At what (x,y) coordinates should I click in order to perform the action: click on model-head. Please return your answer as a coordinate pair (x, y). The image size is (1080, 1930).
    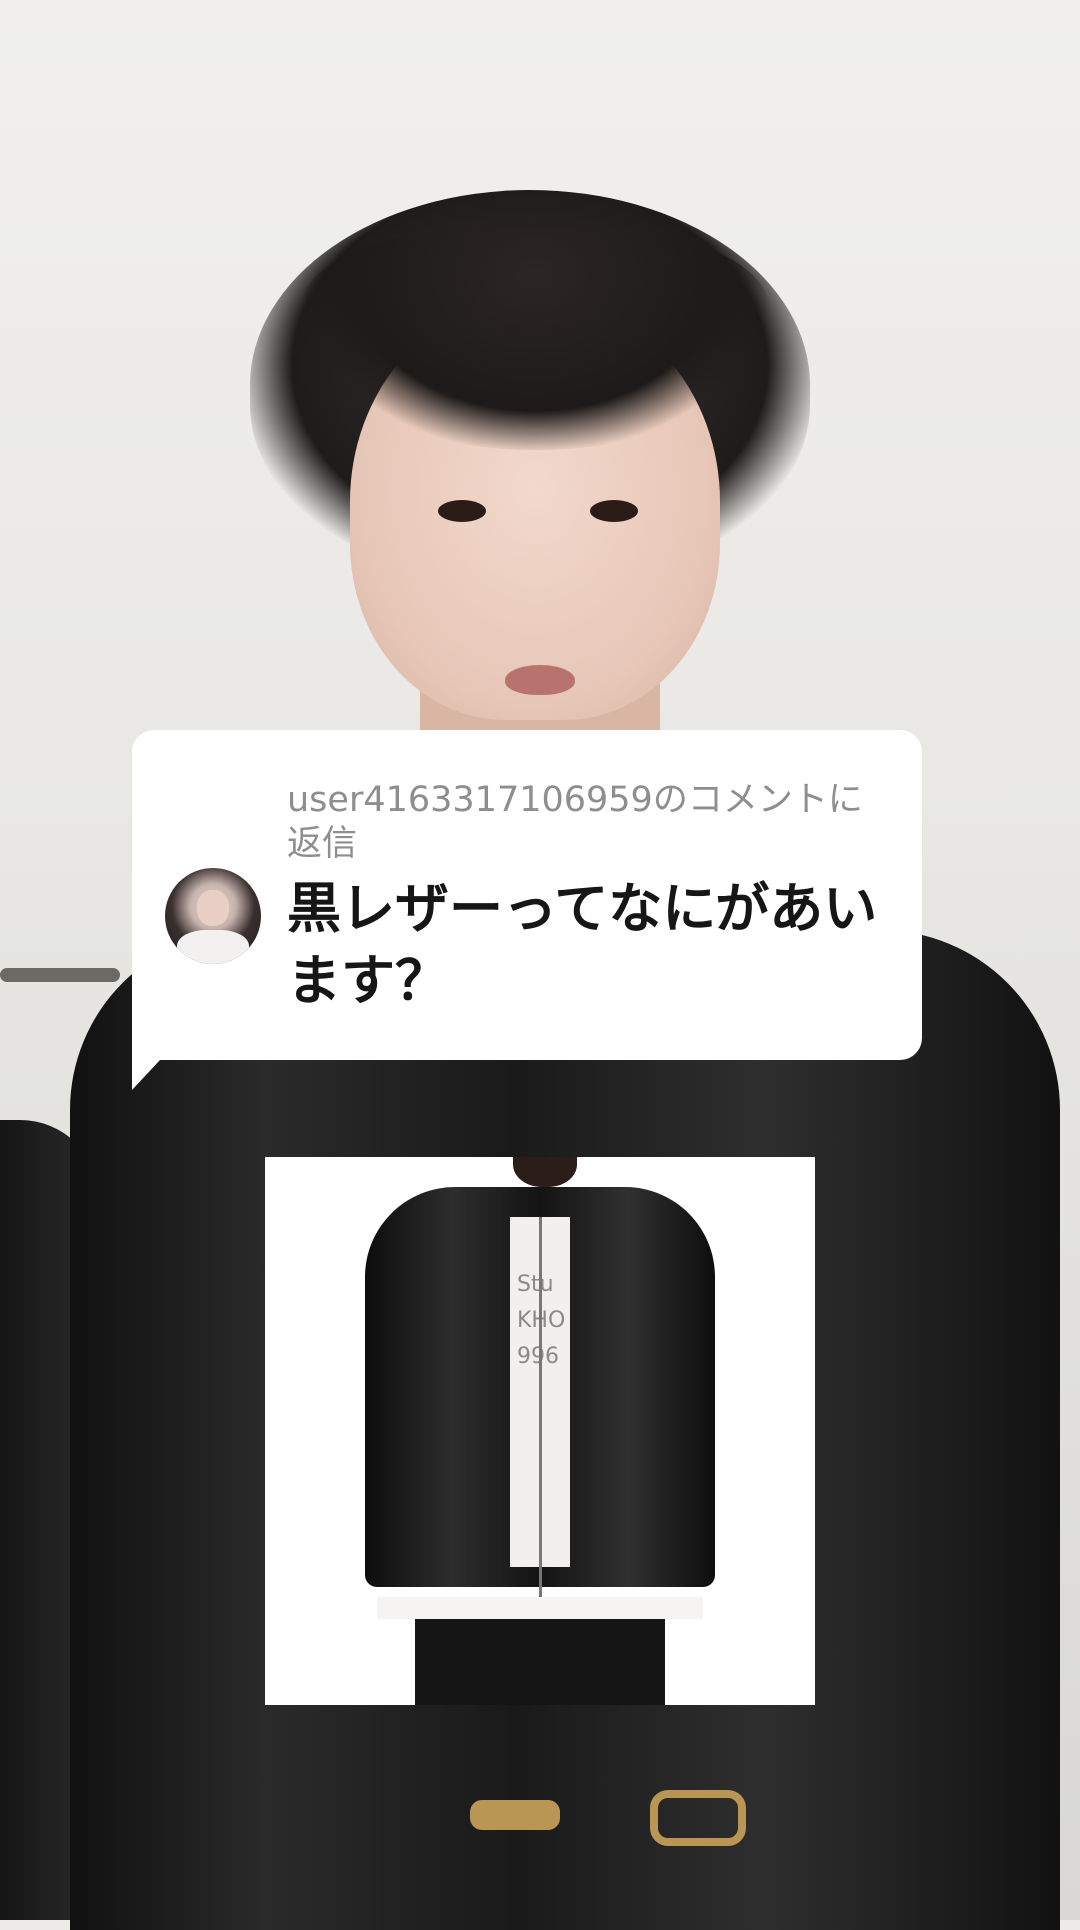
    Looking at the image, I should click on (545, 1172).